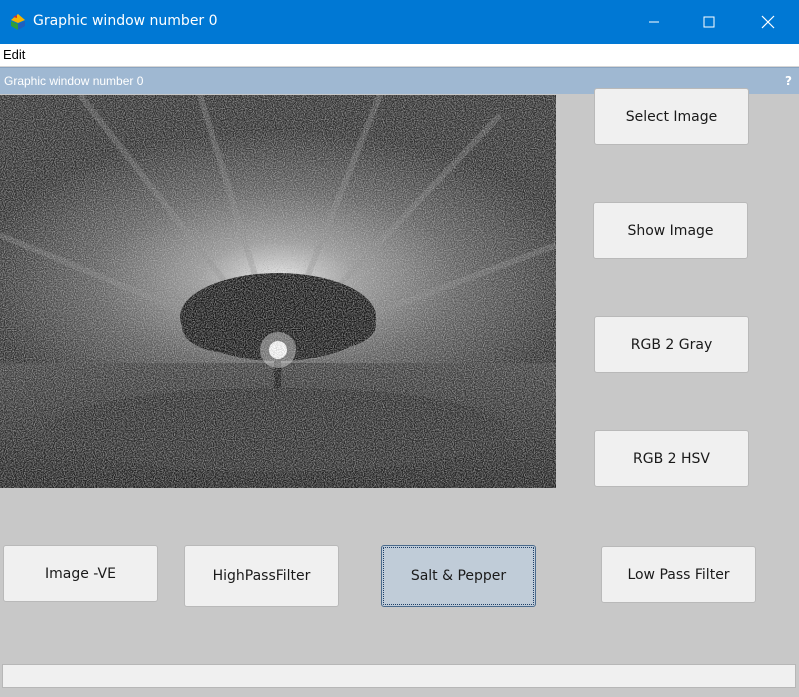 This screenshot has height=697, width=799. What do you see at coordinates (125, 21) in the screenshot?
I see `window-title: Graphic window number 0` at bounding box center [125, 21].